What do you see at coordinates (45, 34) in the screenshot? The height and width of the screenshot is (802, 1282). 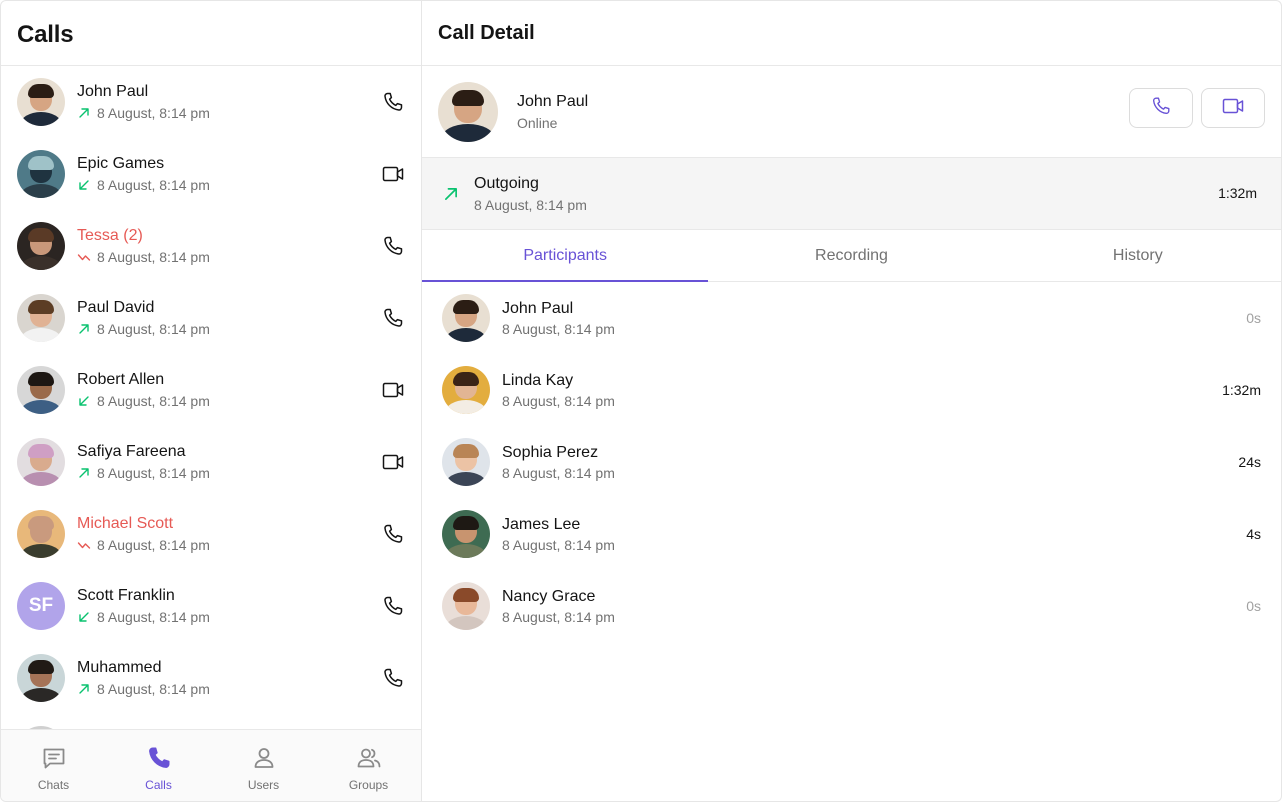 I see `calls-title: Calls` at bounding box center [45, 34].